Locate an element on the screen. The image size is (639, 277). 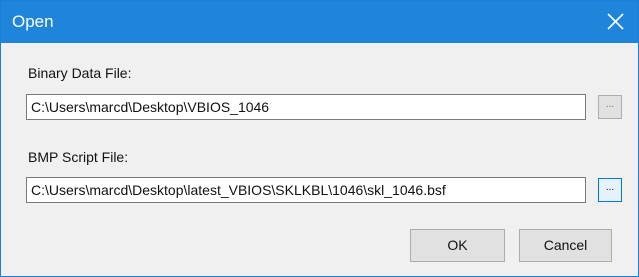
dialog-title: Open is located at coordinates (33, 21).